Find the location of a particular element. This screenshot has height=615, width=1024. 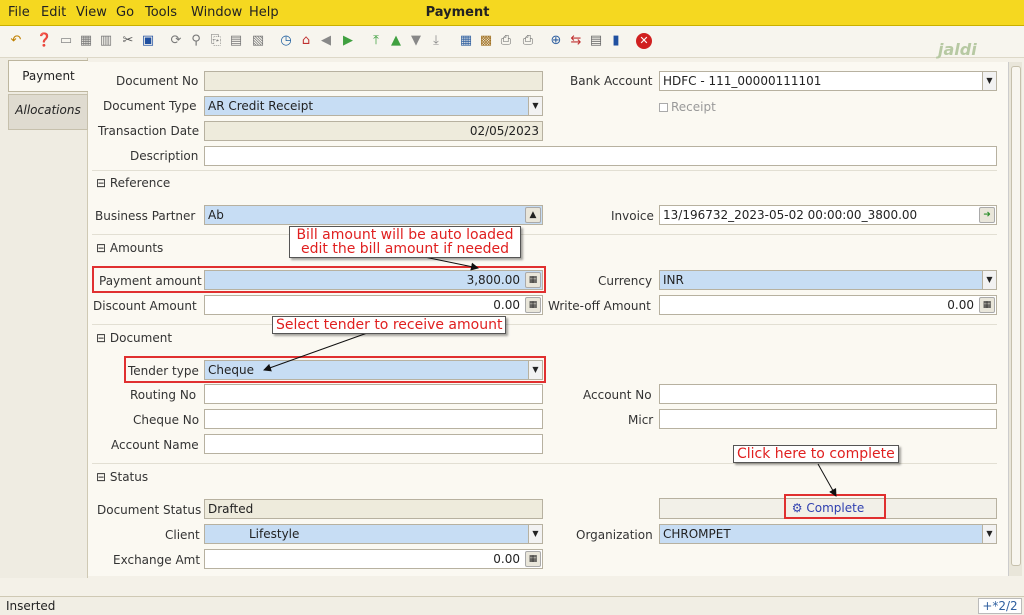

arrow-to-tender-type is located at coordinates (317, 351).